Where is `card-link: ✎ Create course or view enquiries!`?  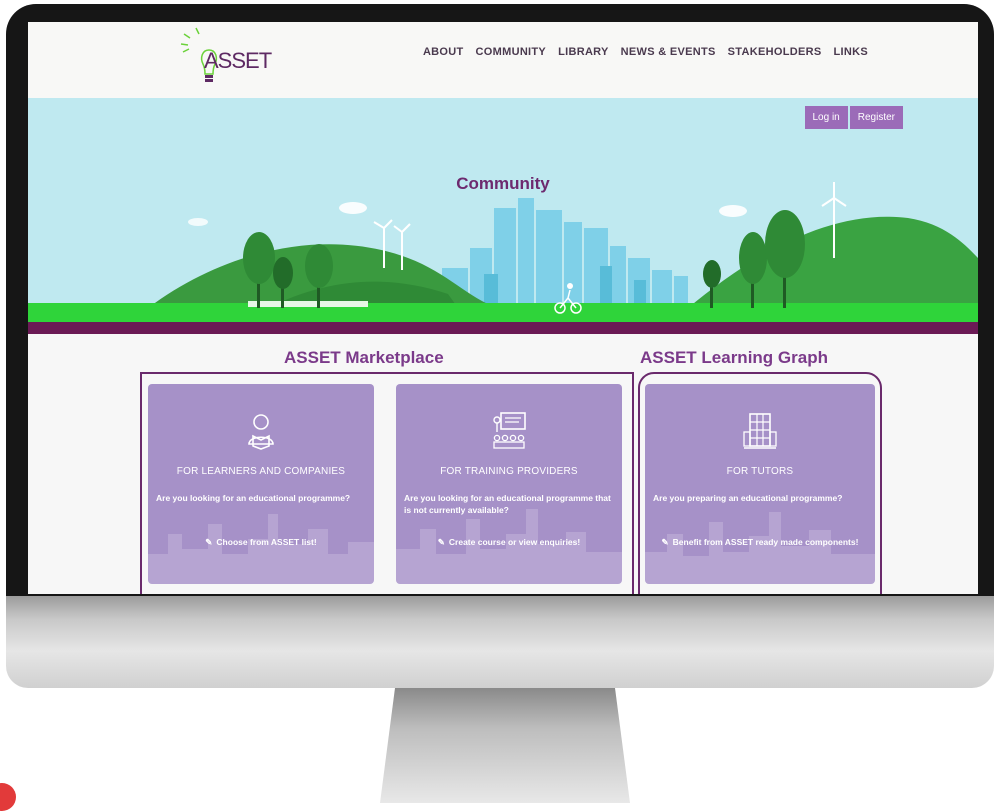
card-link: ✎ Create course or view enquiries! is located at coordinates (509, 542).